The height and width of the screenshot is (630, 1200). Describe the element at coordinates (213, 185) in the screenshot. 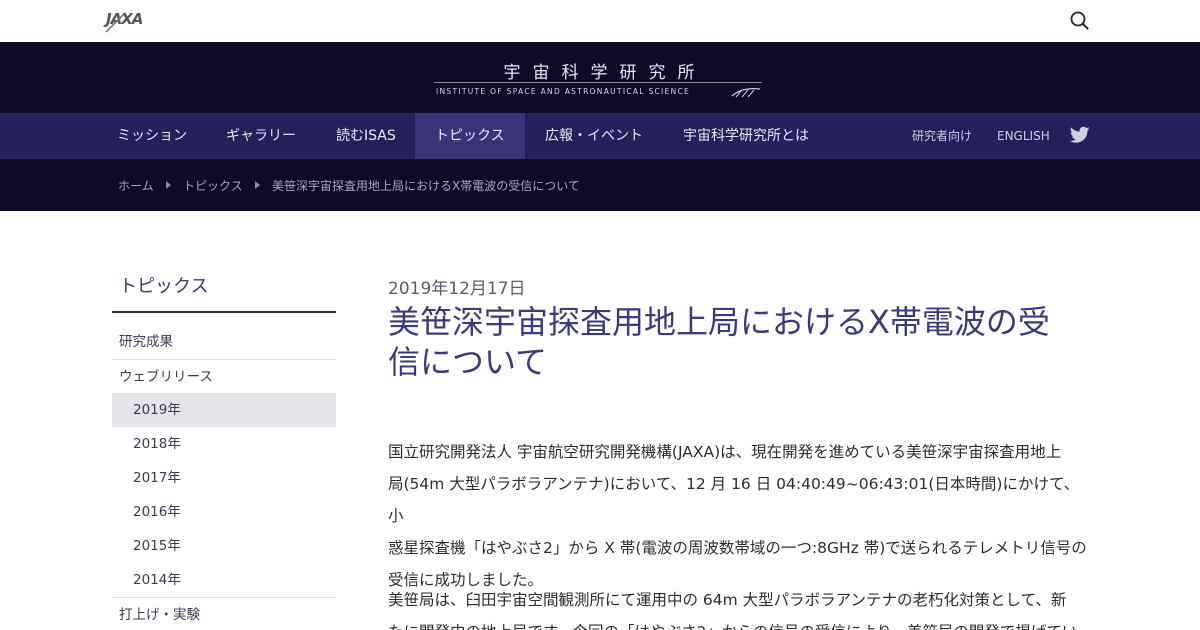

I see `breadcrumb-topics: トピックス` at that location.